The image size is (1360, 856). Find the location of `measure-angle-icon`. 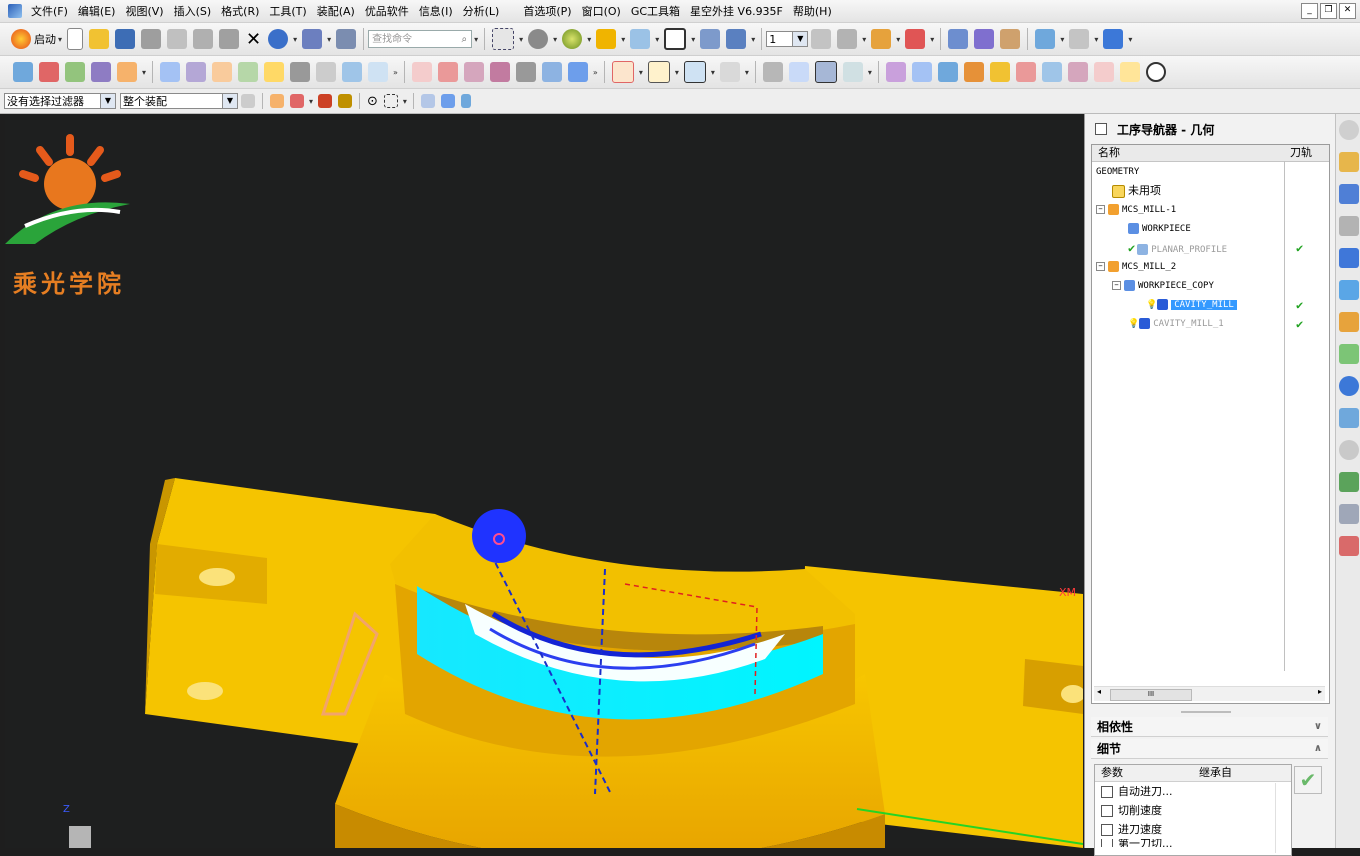

measure-angle-icon is located at coordinates (984, 39).